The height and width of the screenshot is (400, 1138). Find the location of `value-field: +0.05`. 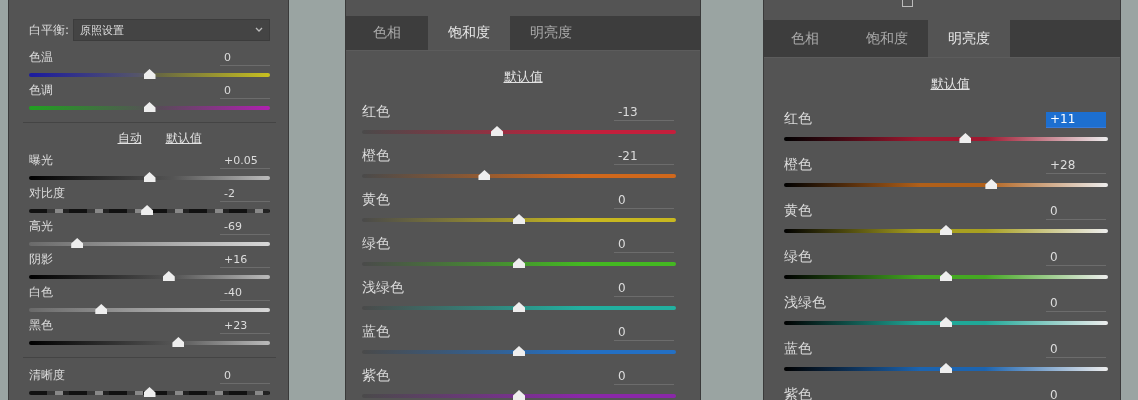

value-field: +0.05 is located at coordinates (245, 161).